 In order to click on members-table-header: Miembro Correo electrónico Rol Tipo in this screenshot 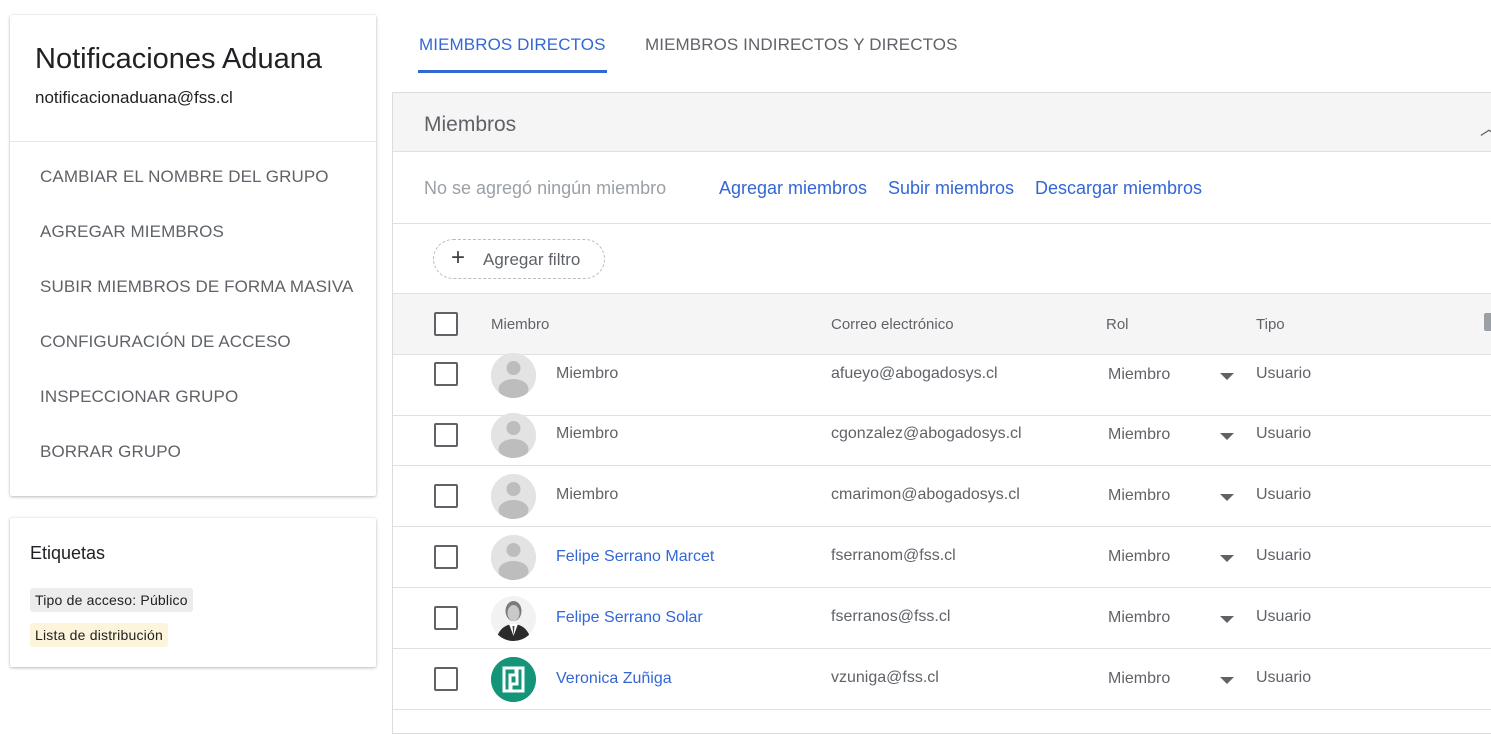, I will do `click(942, 324)`.